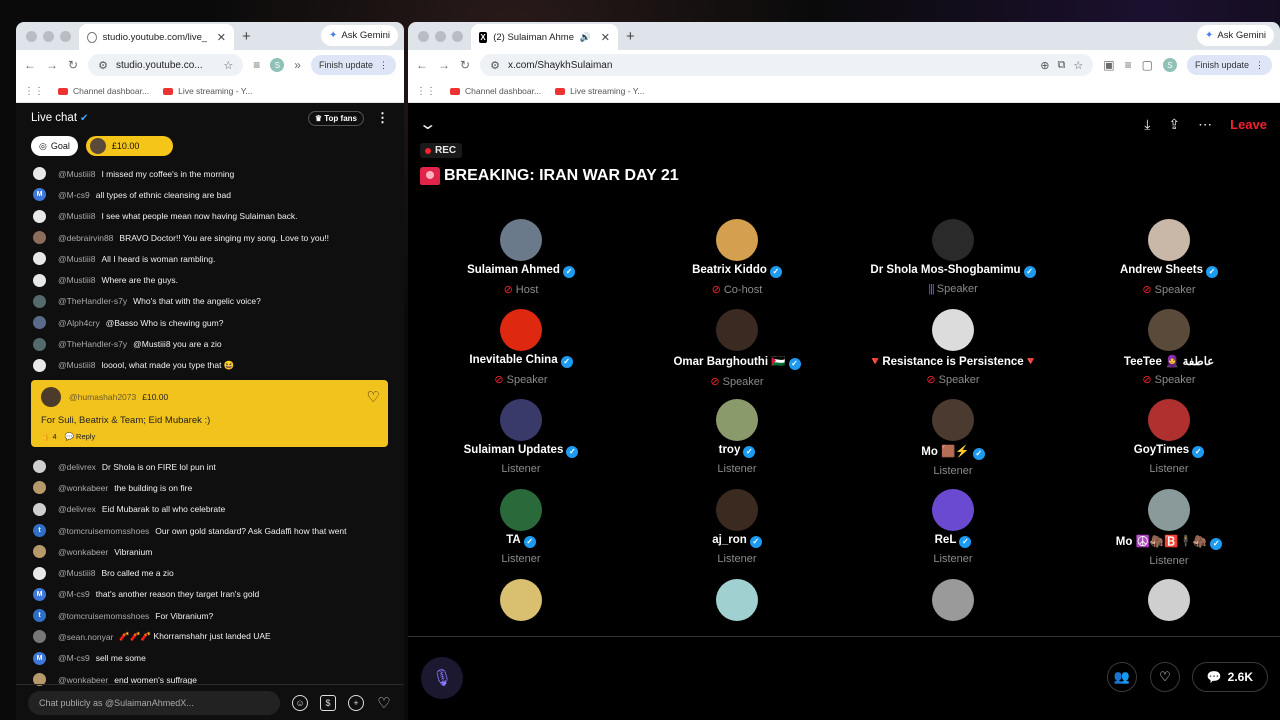 The height and width of the screenshot is (720, 1280). Describe the element at coordinates (228, 65) in the screenshot. I see `bookmark-star-icon: ☆` at that location.